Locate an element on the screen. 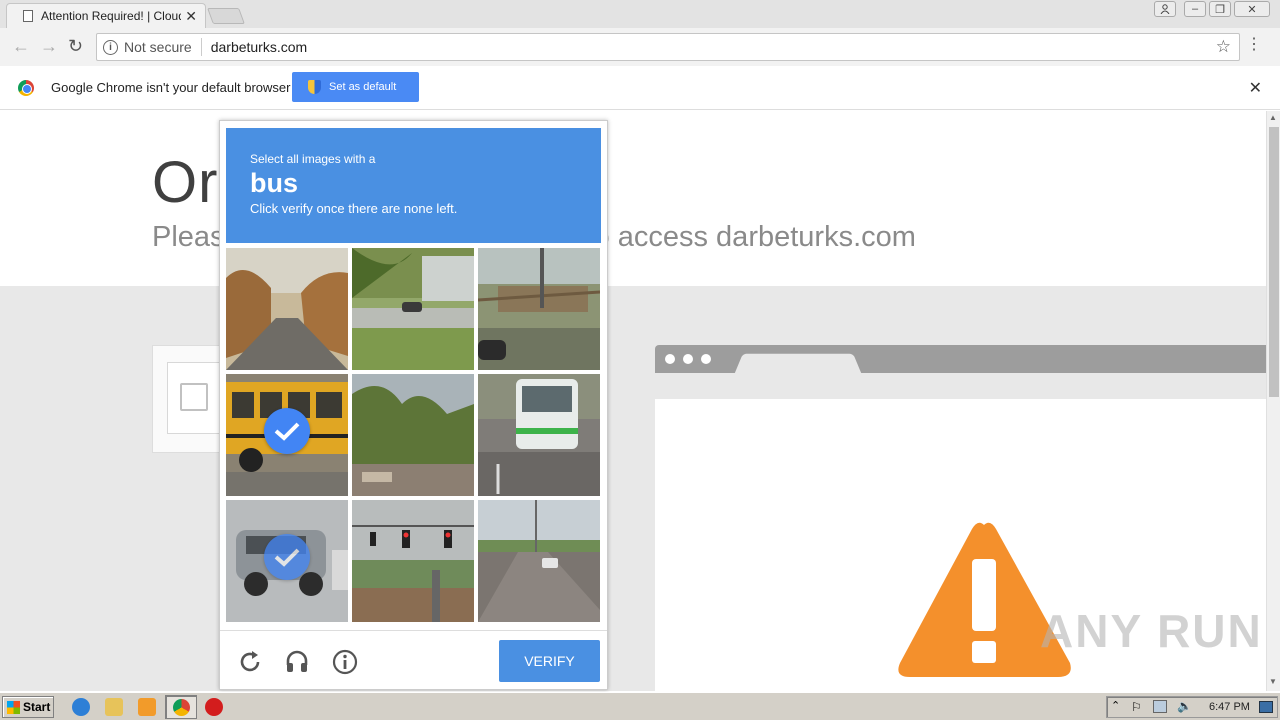 This screenshot has height=720, width=1280. reload-challenge-icon is located at coordinates (250, 662).